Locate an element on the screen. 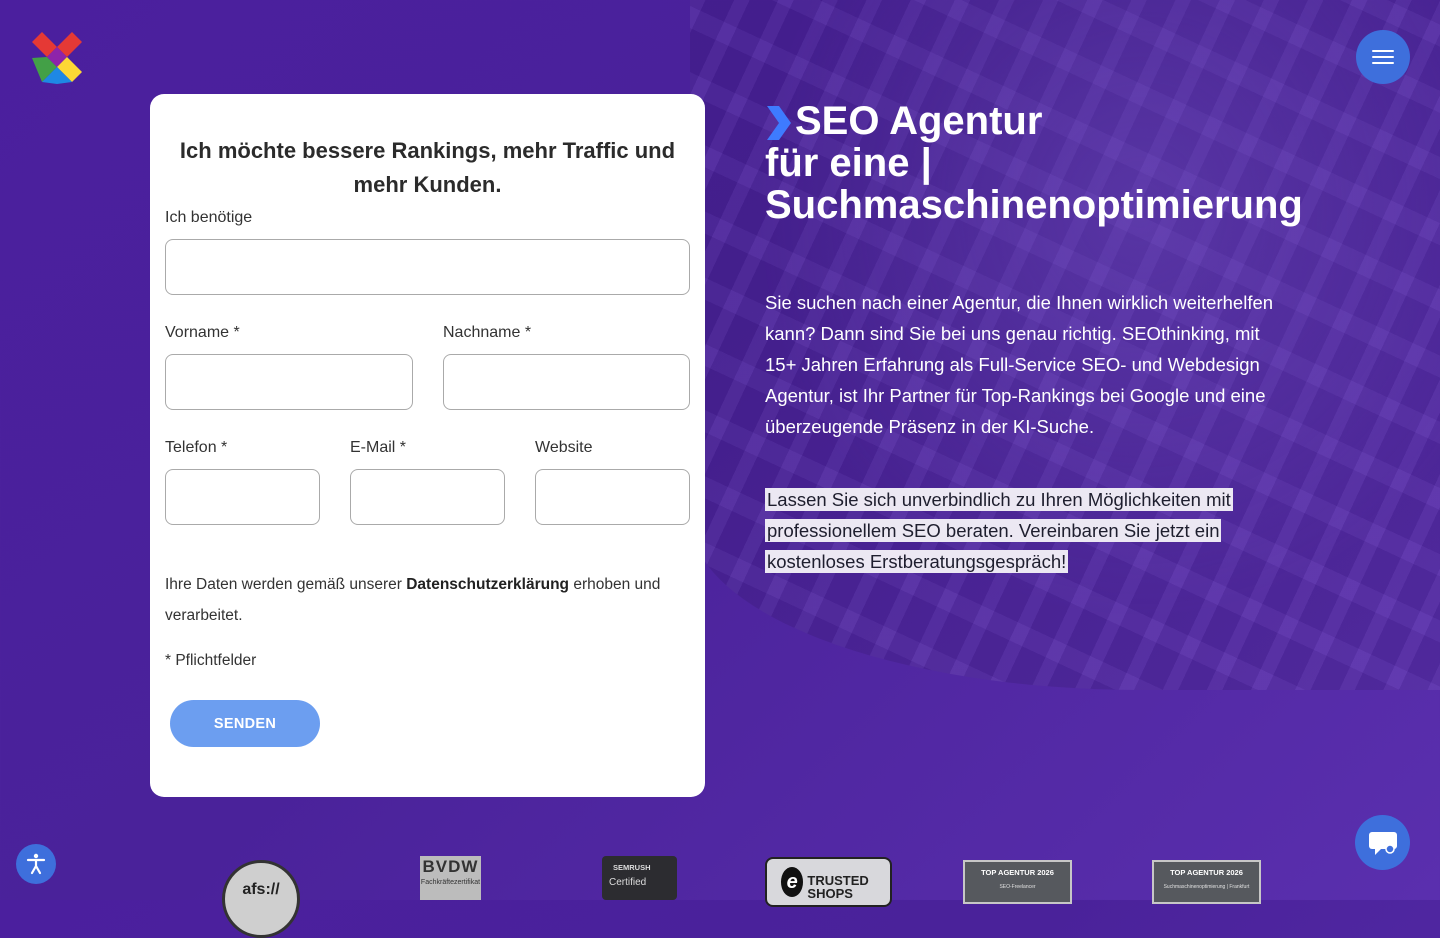 The width and height of the screenshot is (1440, 938). top-agentur-badge-1: TOP AGENTUR 2026 SEO-Freelancer is located at coordinates (1017, 882).